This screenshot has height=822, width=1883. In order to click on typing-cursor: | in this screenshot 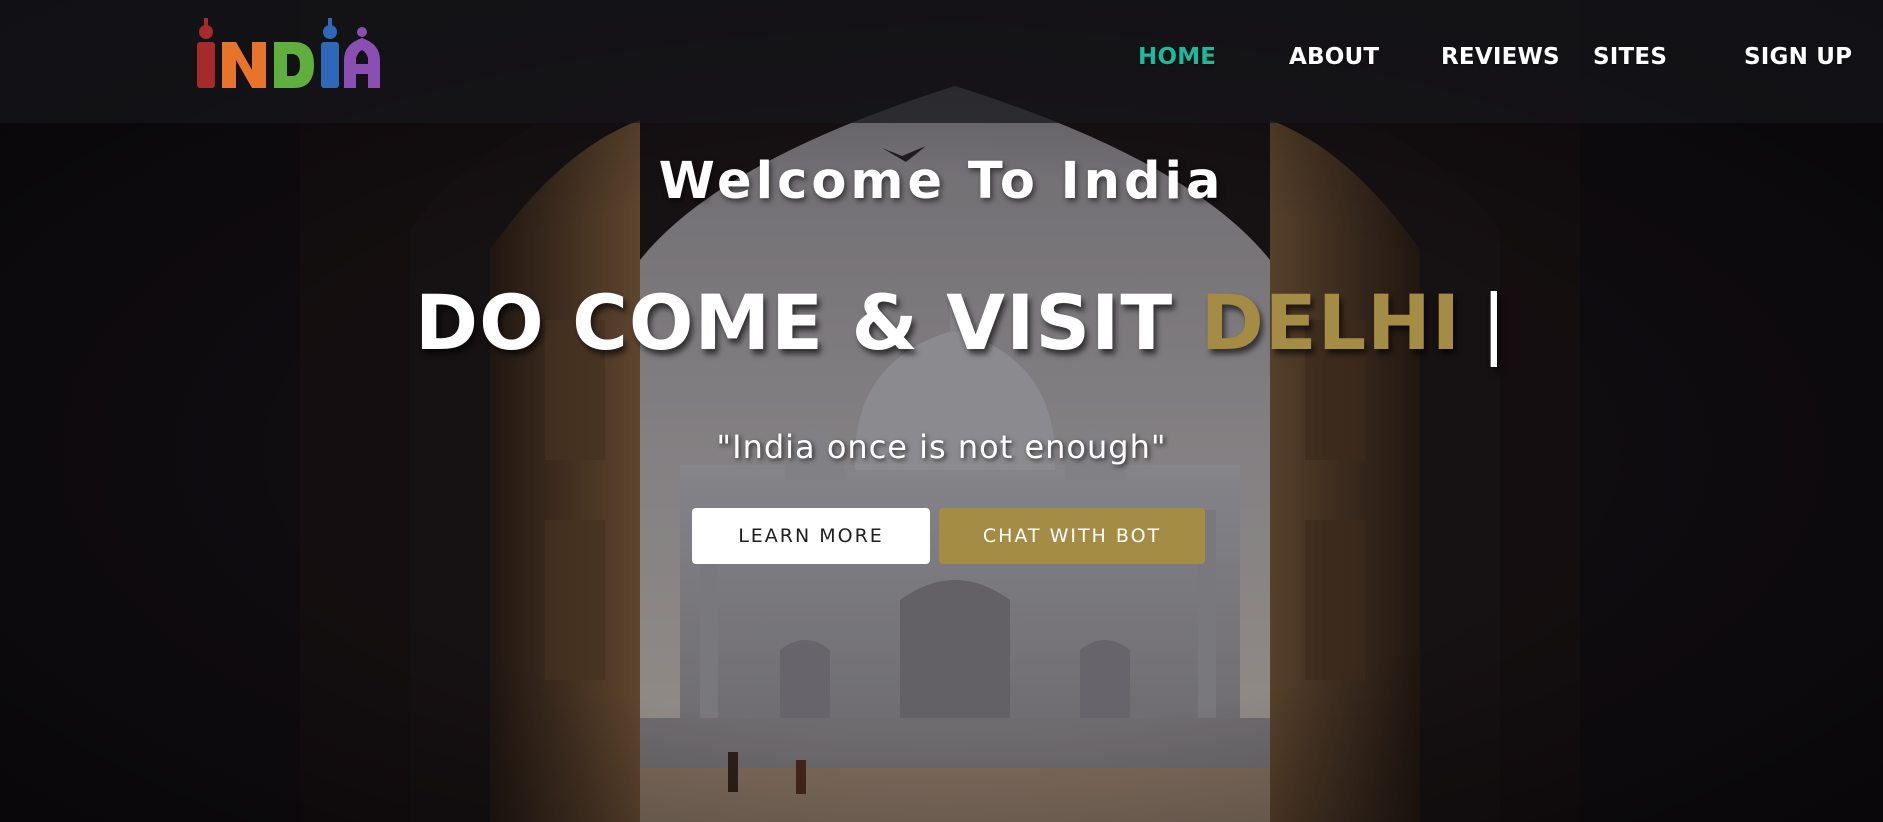, I will do `click(1494, 322)`.